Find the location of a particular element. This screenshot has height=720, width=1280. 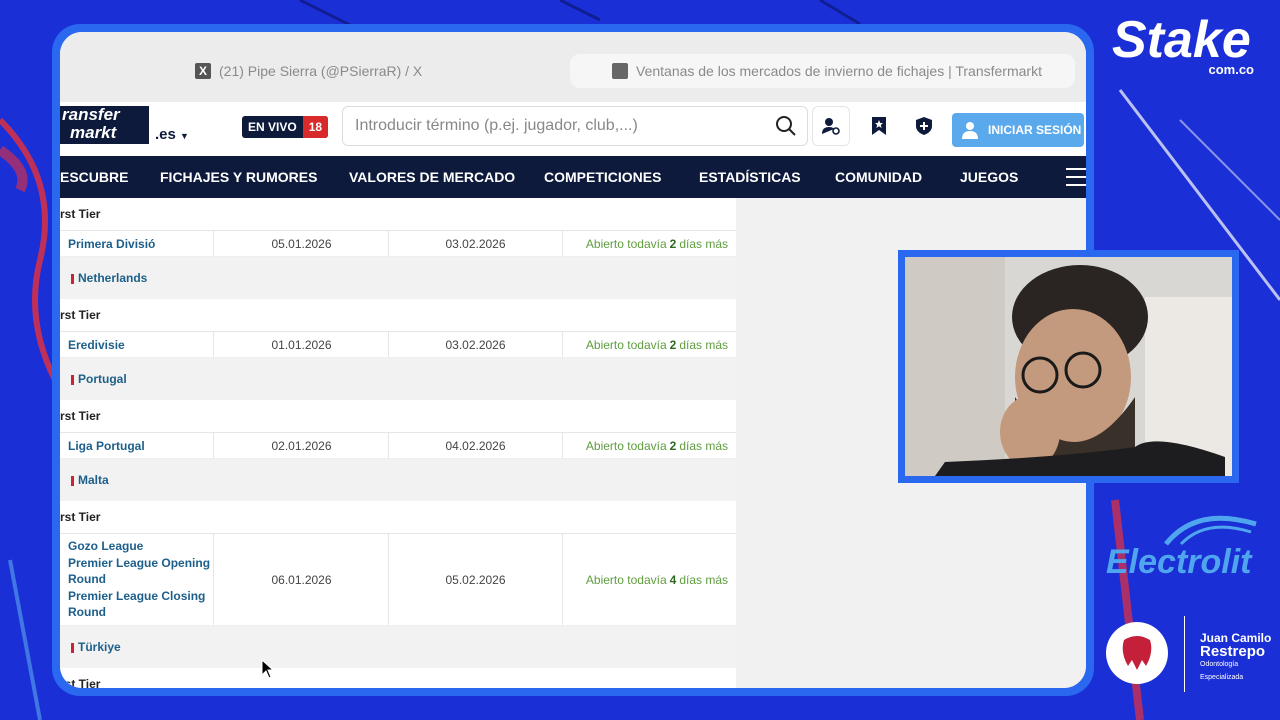

user-search-icon is located at coordinates (831, 126).